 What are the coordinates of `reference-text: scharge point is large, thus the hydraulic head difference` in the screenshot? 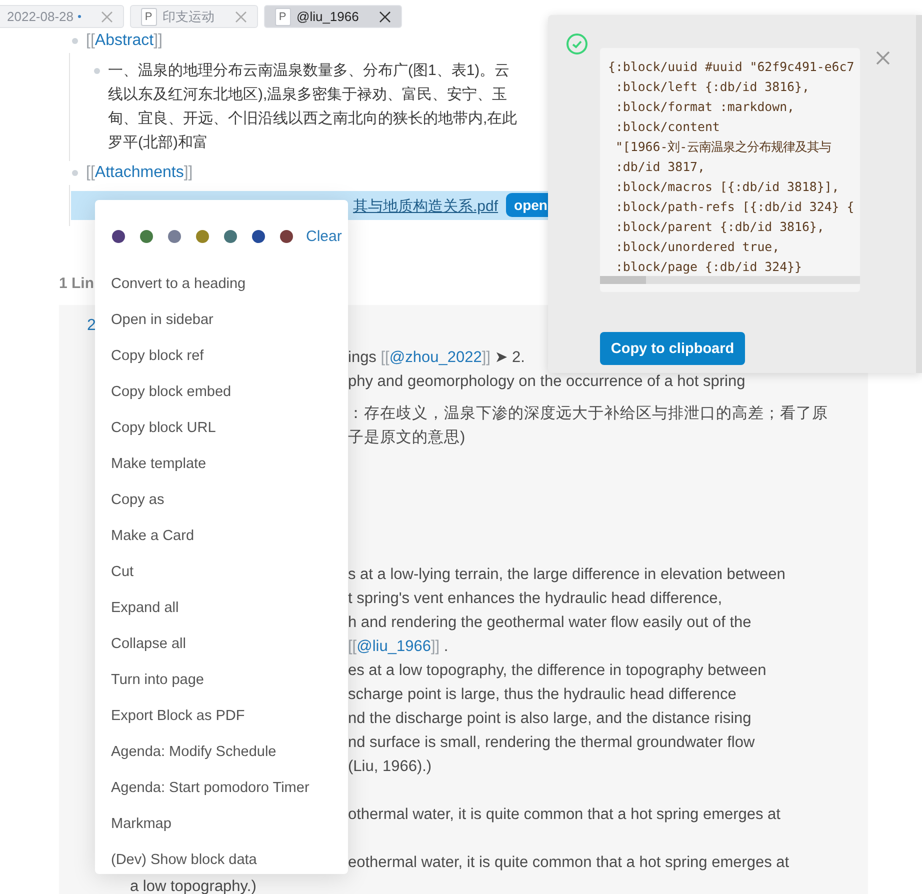 It's located at (543, 695).